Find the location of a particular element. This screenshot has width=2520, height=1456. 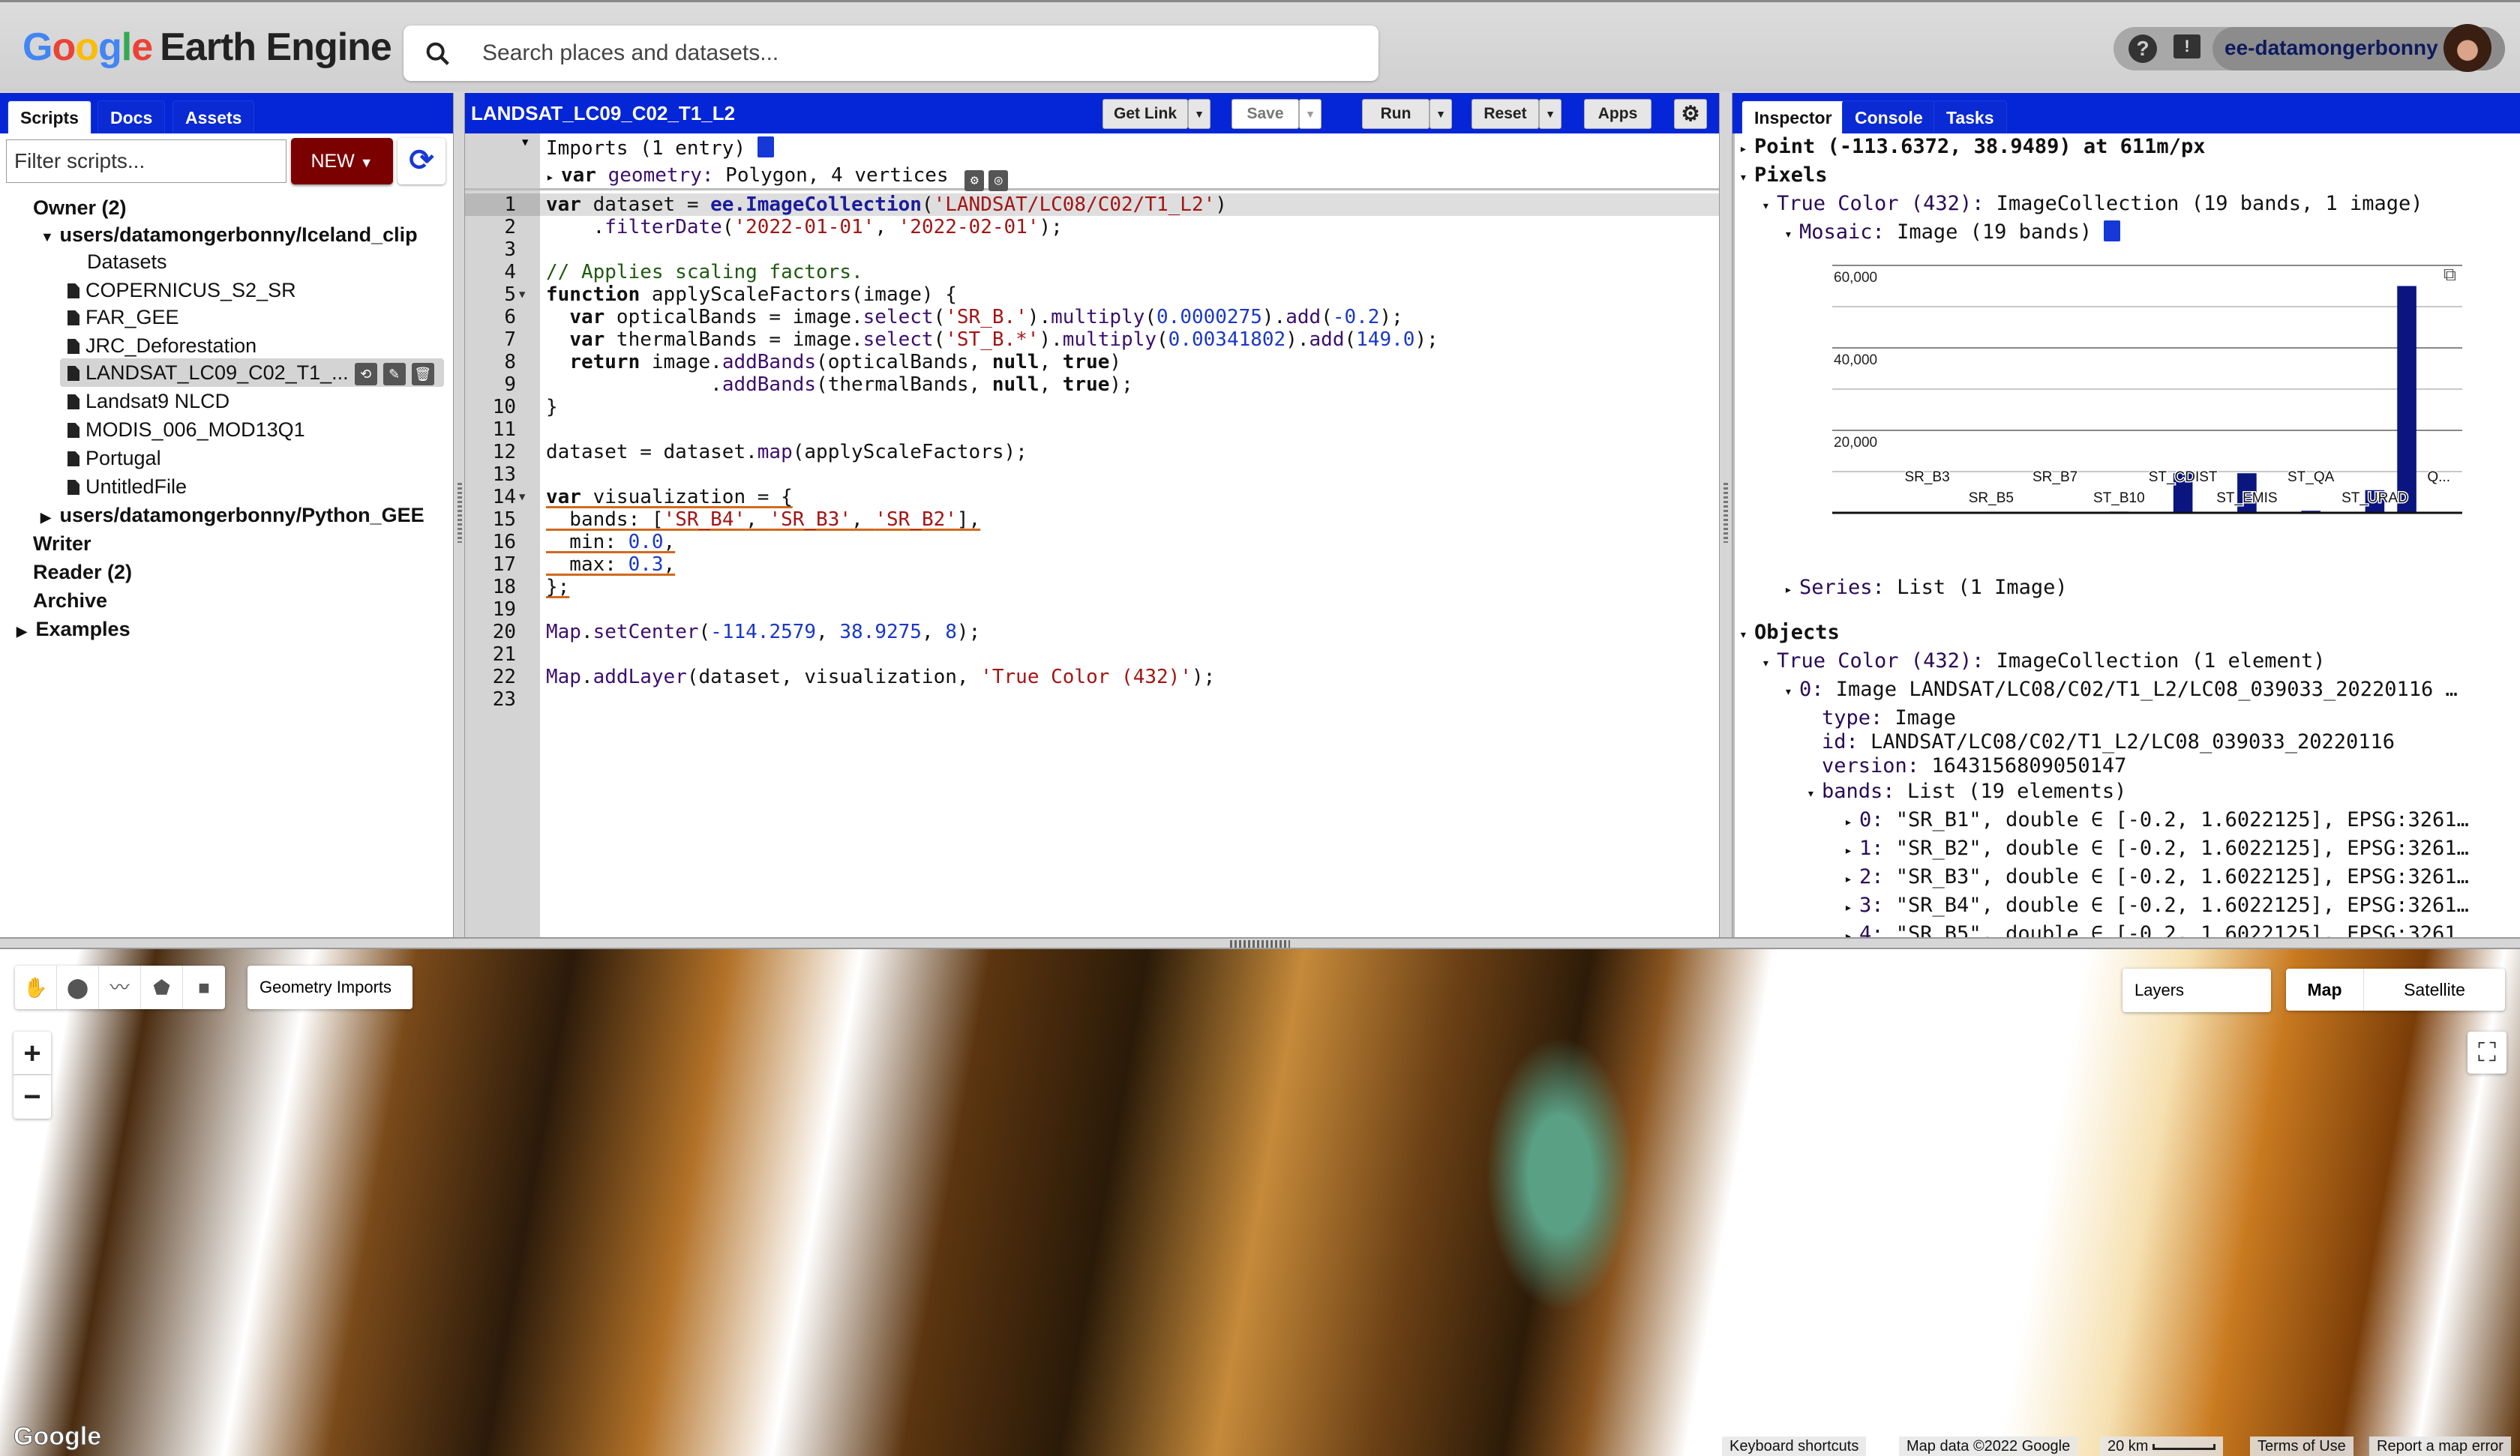

zoom-out-button: − is located at coordinates (32, 1097).